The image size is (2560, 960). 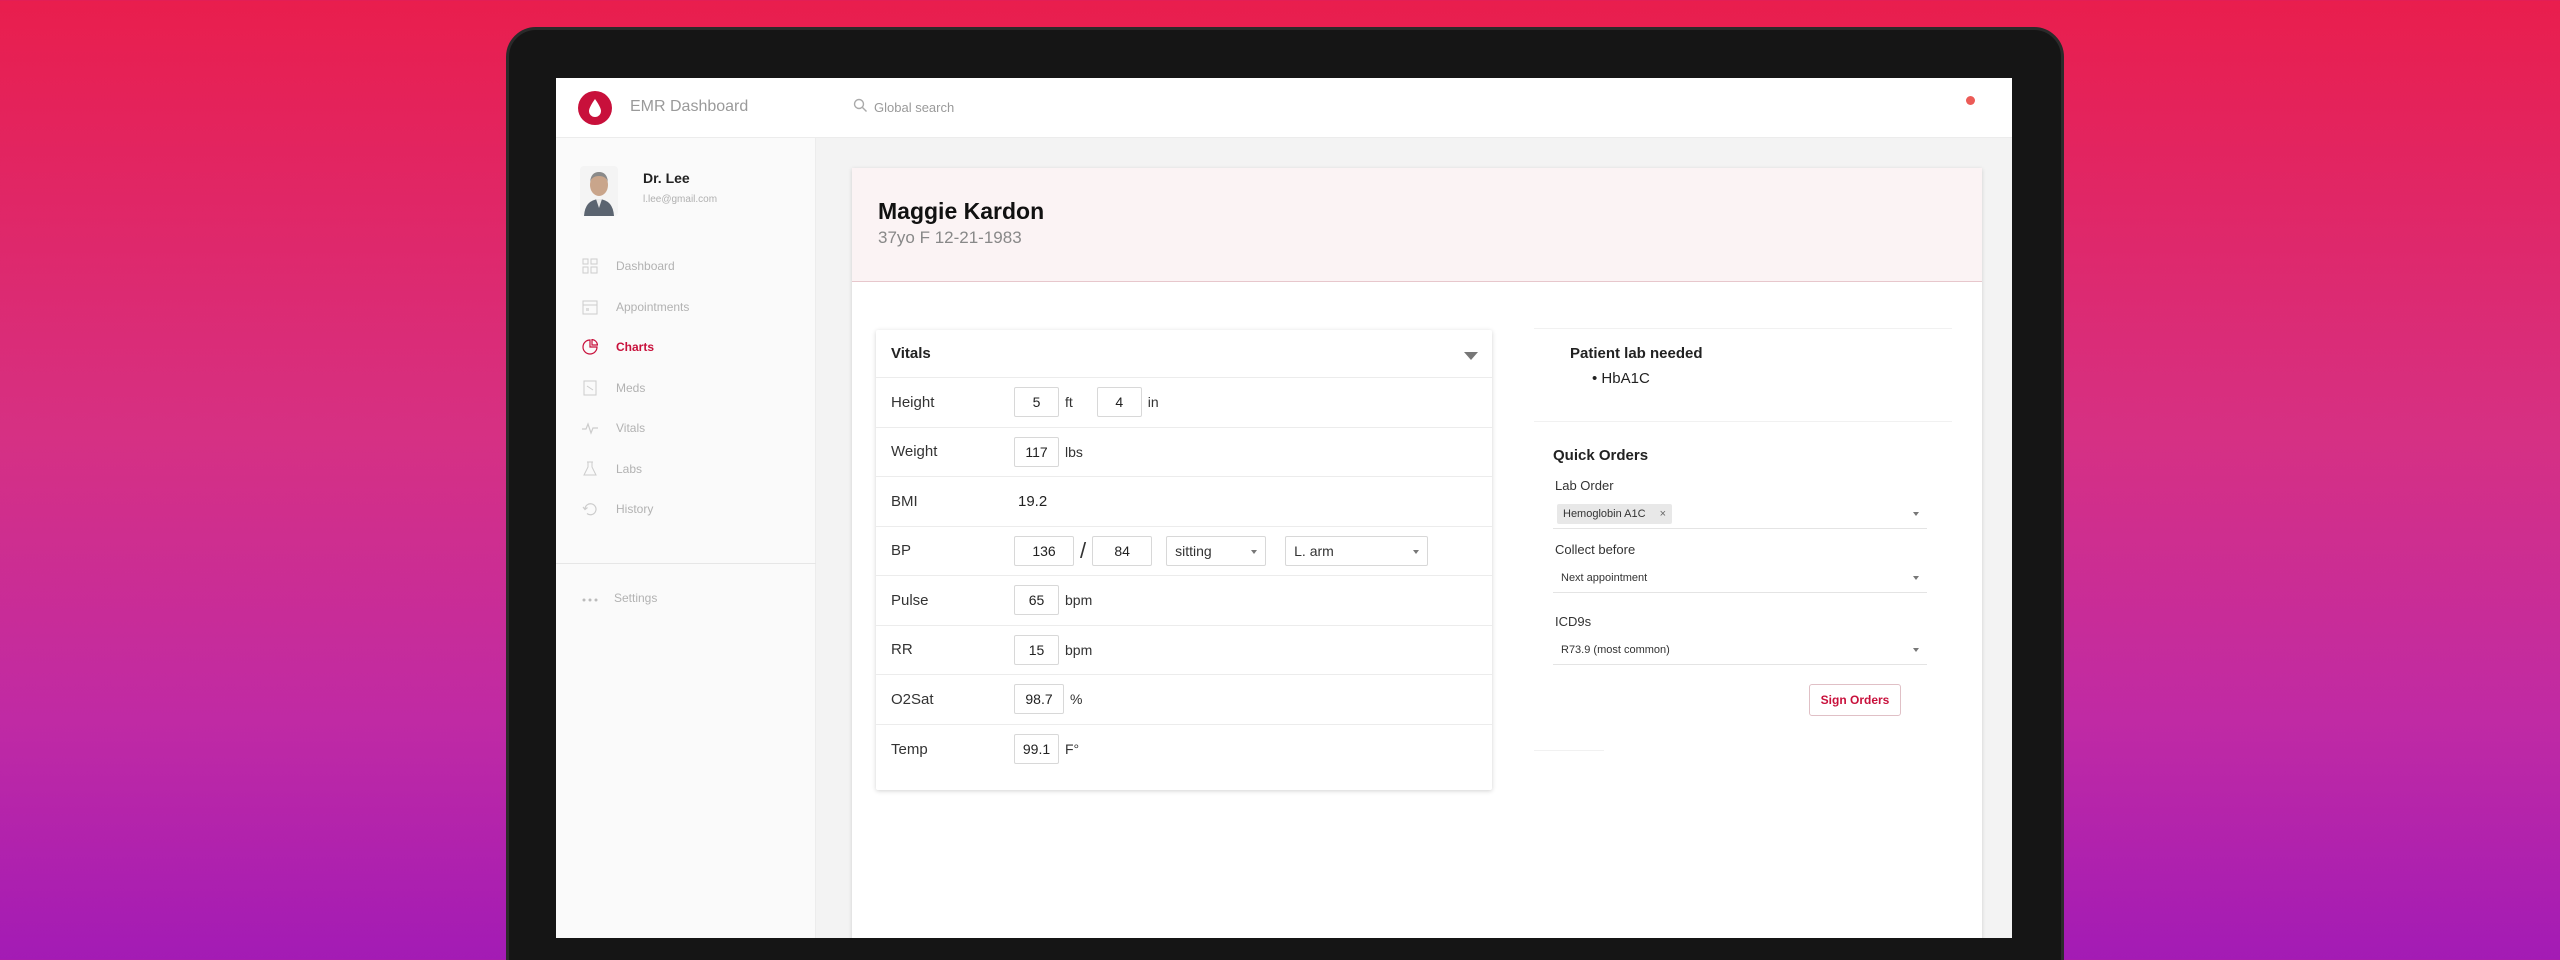 I want to click on sidebar-item-label: Vitals, so click(x=631, y=428).